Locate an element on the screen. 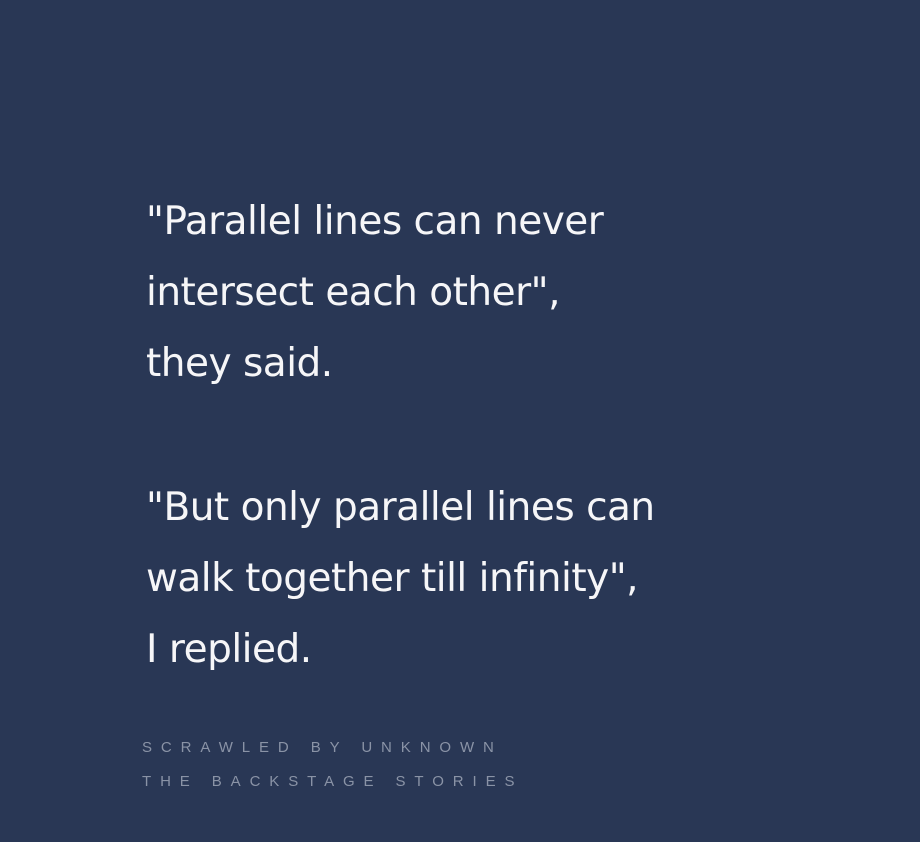 Image resolution: width=920 pixels, height=842 pixels. author-credit: SCRAWLED BY UNKNOWN is located at coordinates (322, 747).